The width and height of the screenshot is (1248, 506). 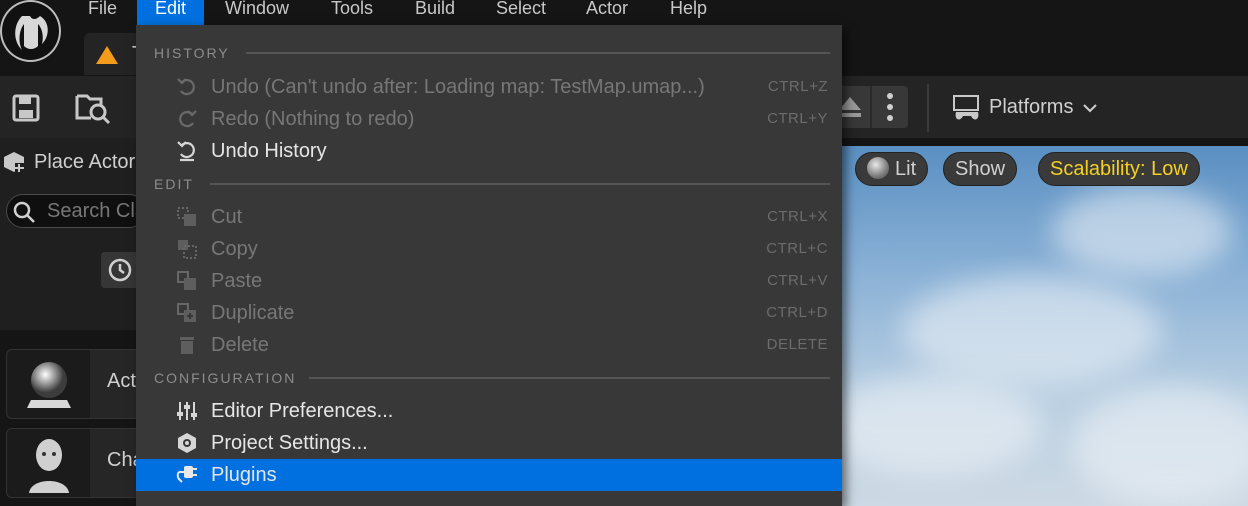 I want to click on toolbar-separator, so click(x=928, y=108).